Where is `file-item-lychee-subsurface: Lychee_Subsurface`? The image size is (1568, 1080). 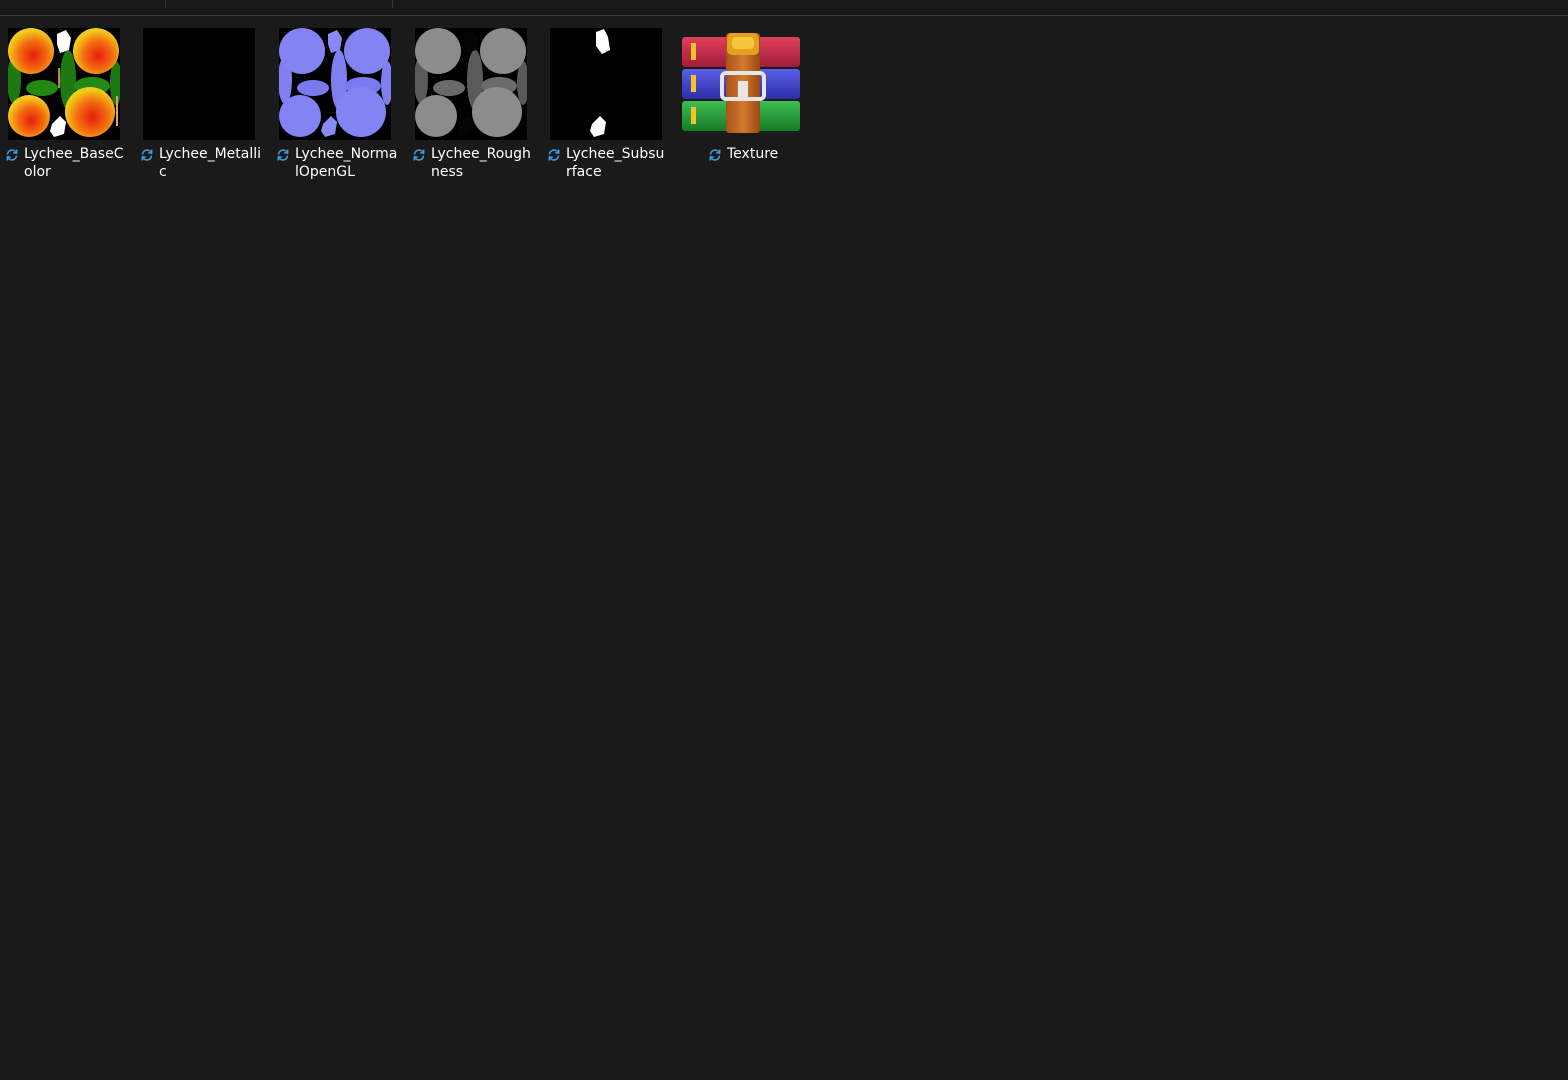 file-item-lychee-subsurface: Lychee_Subsurface is located at coordinates (607, 107).